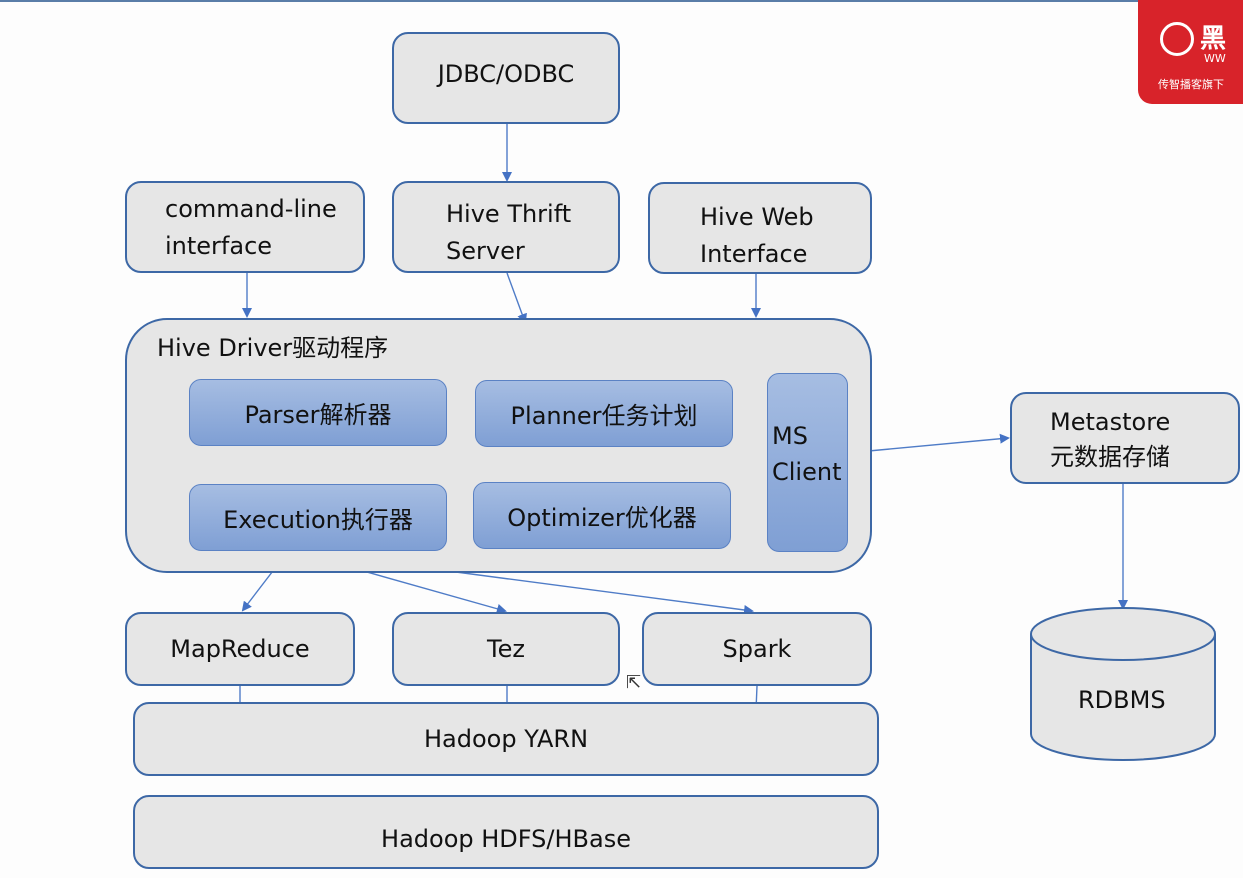 This screenshot has width=1243, height=878. I want to click on jdbc-odbc-box: JDBC/ODBC, so click(506, 78).